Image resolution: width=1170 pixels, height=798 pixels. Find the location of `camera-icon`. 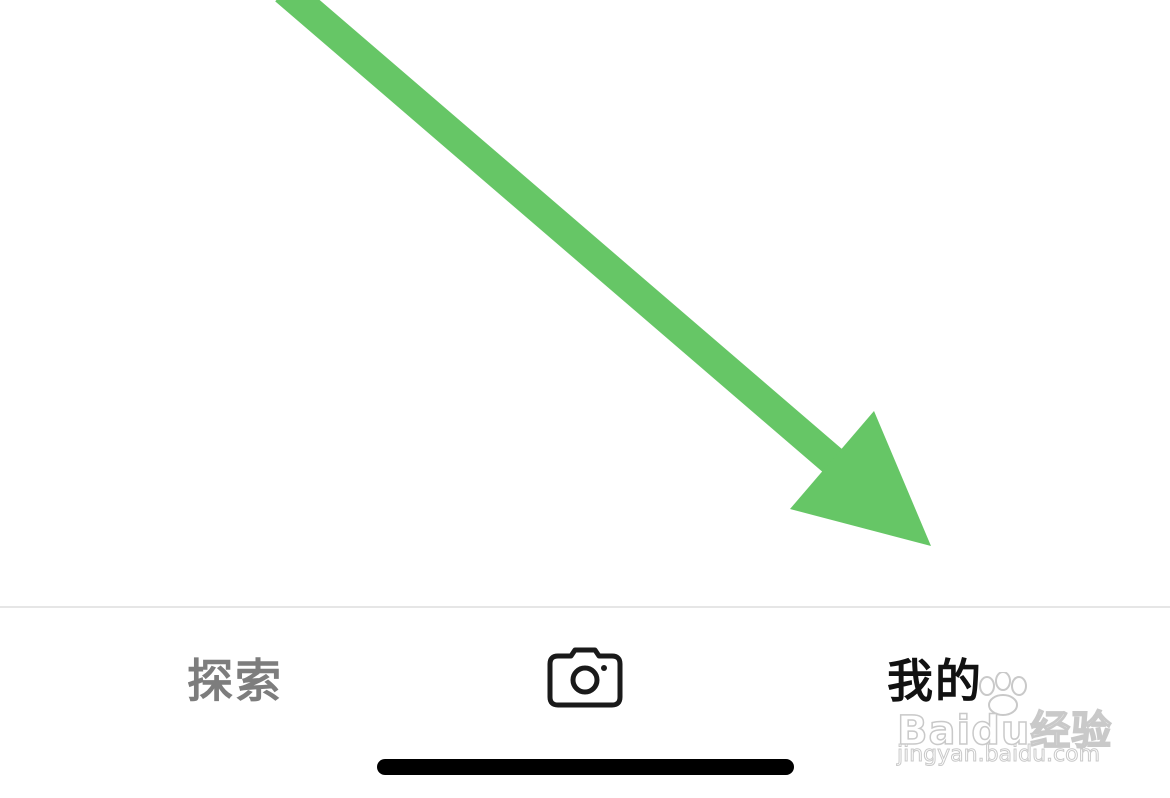

camera-icon is located at coordinates (585, 678).